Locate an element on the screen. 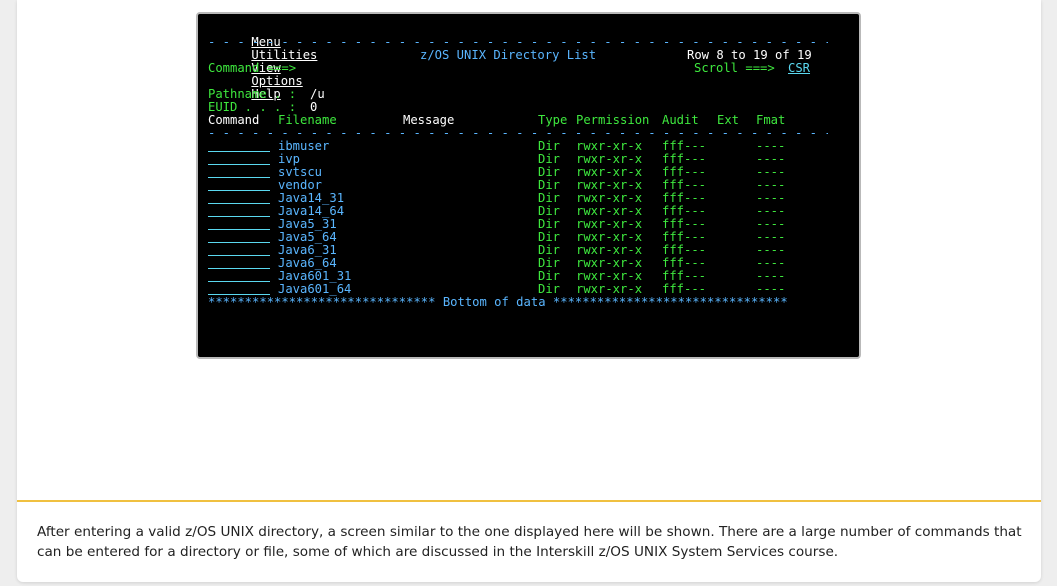 This screenshot has height=586, width=1057. header-ext: Ext is located at coordinates (728, 120).